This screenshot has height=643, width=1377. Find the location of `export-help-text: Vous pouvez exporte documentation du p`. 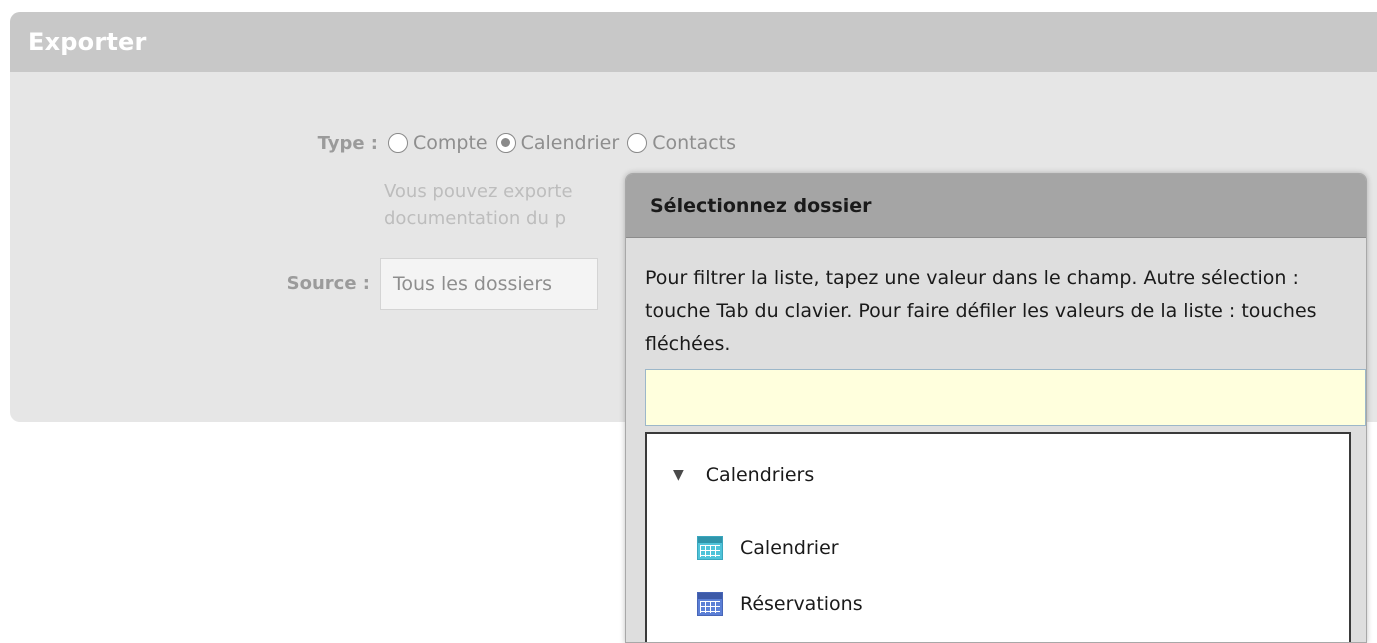

export-help-text: Vous pouvez exporte documentation du p is located at coordinates (504, 205).